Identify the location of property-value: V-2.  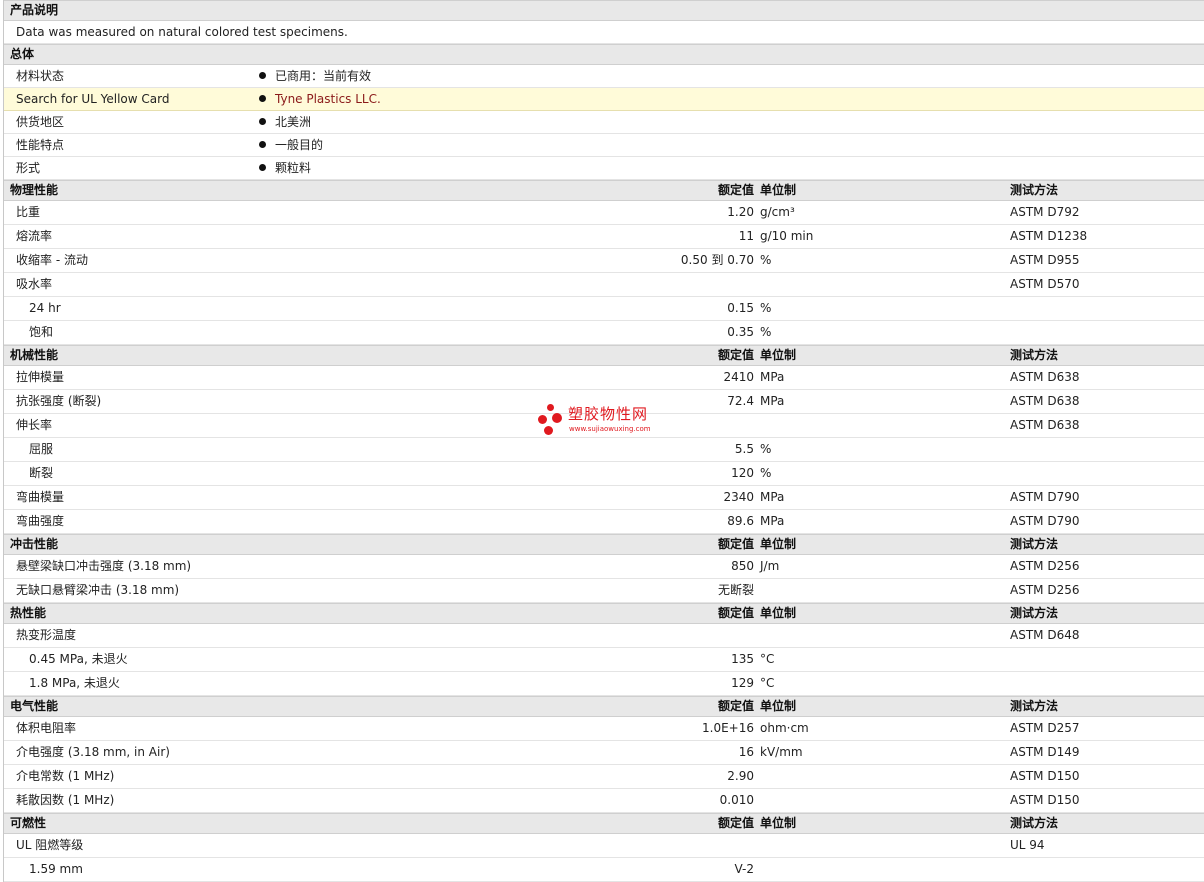
(744, 869).